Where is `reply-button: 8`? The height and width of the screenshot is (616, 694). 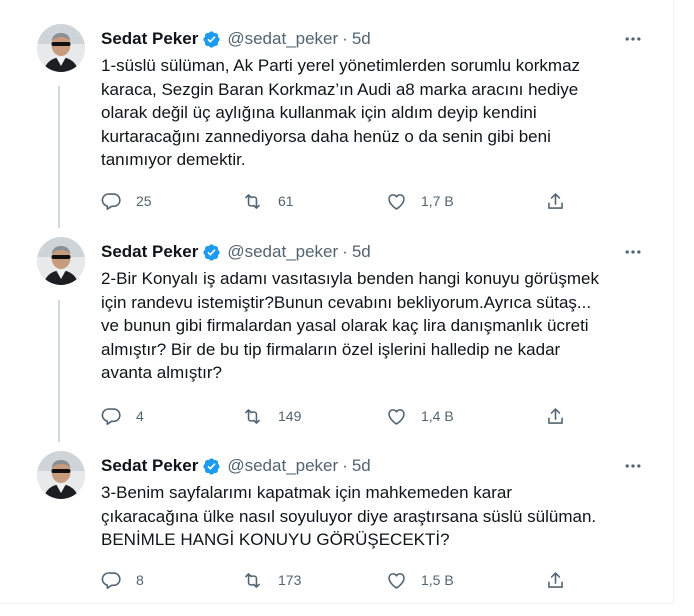
reply-button: 8 is located at coordinates (122, 580).